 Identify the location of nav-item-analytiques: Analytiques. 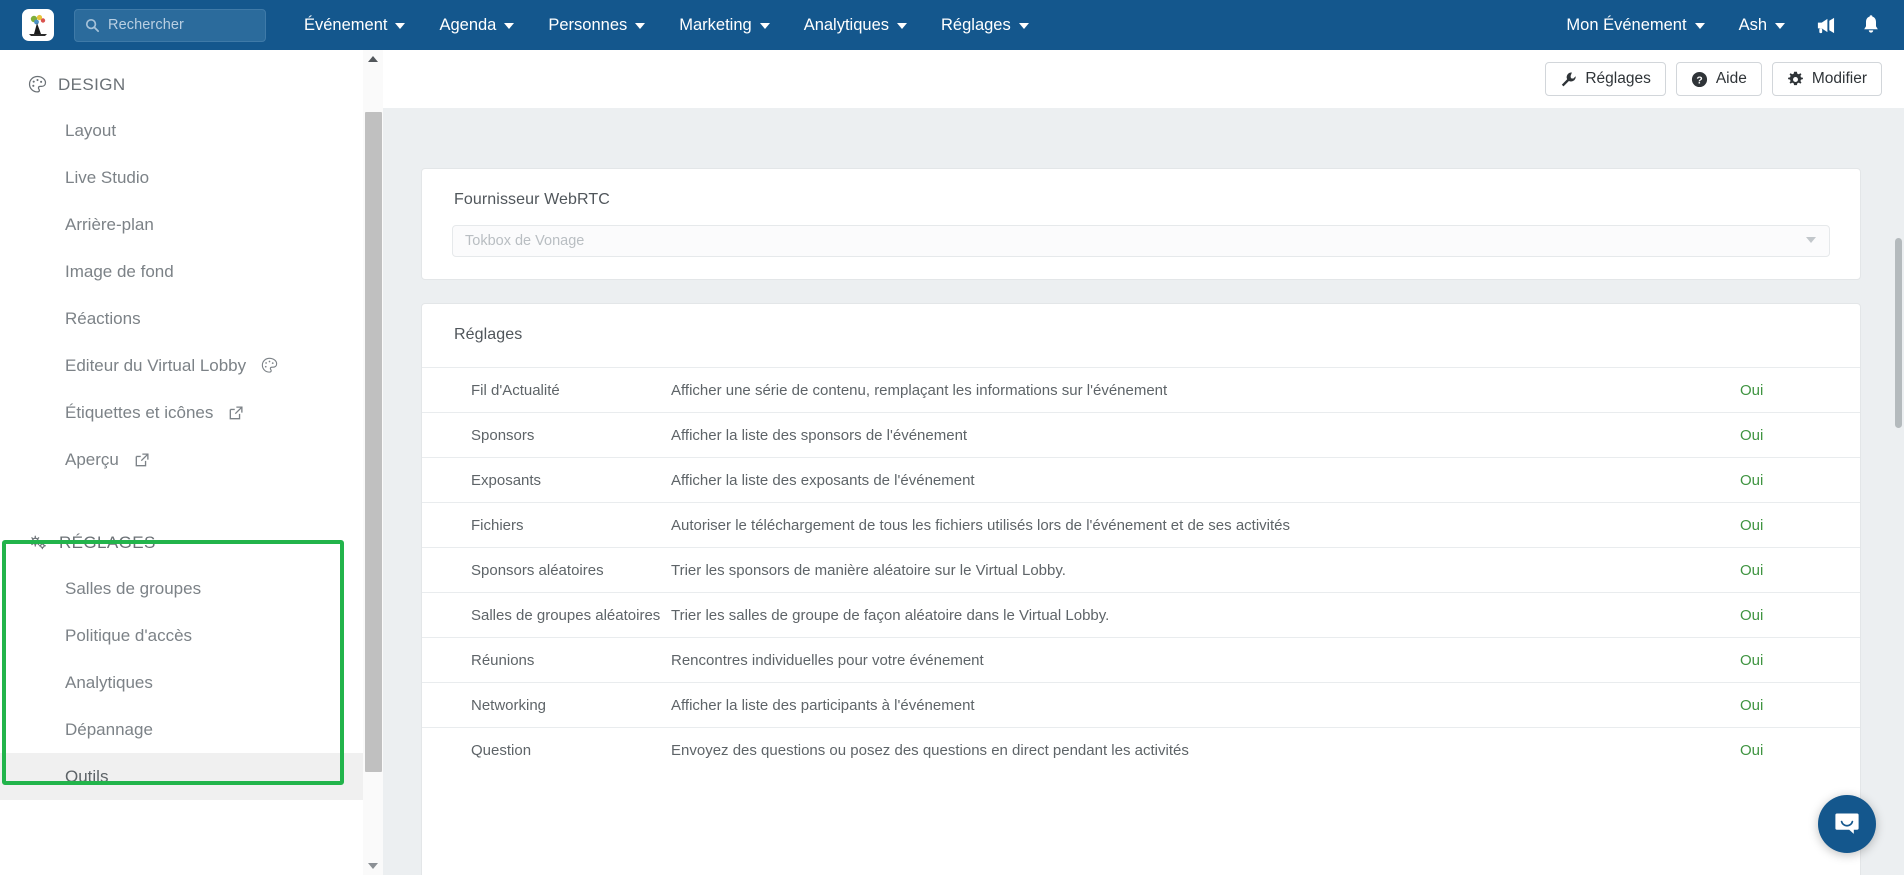
(855, 25).